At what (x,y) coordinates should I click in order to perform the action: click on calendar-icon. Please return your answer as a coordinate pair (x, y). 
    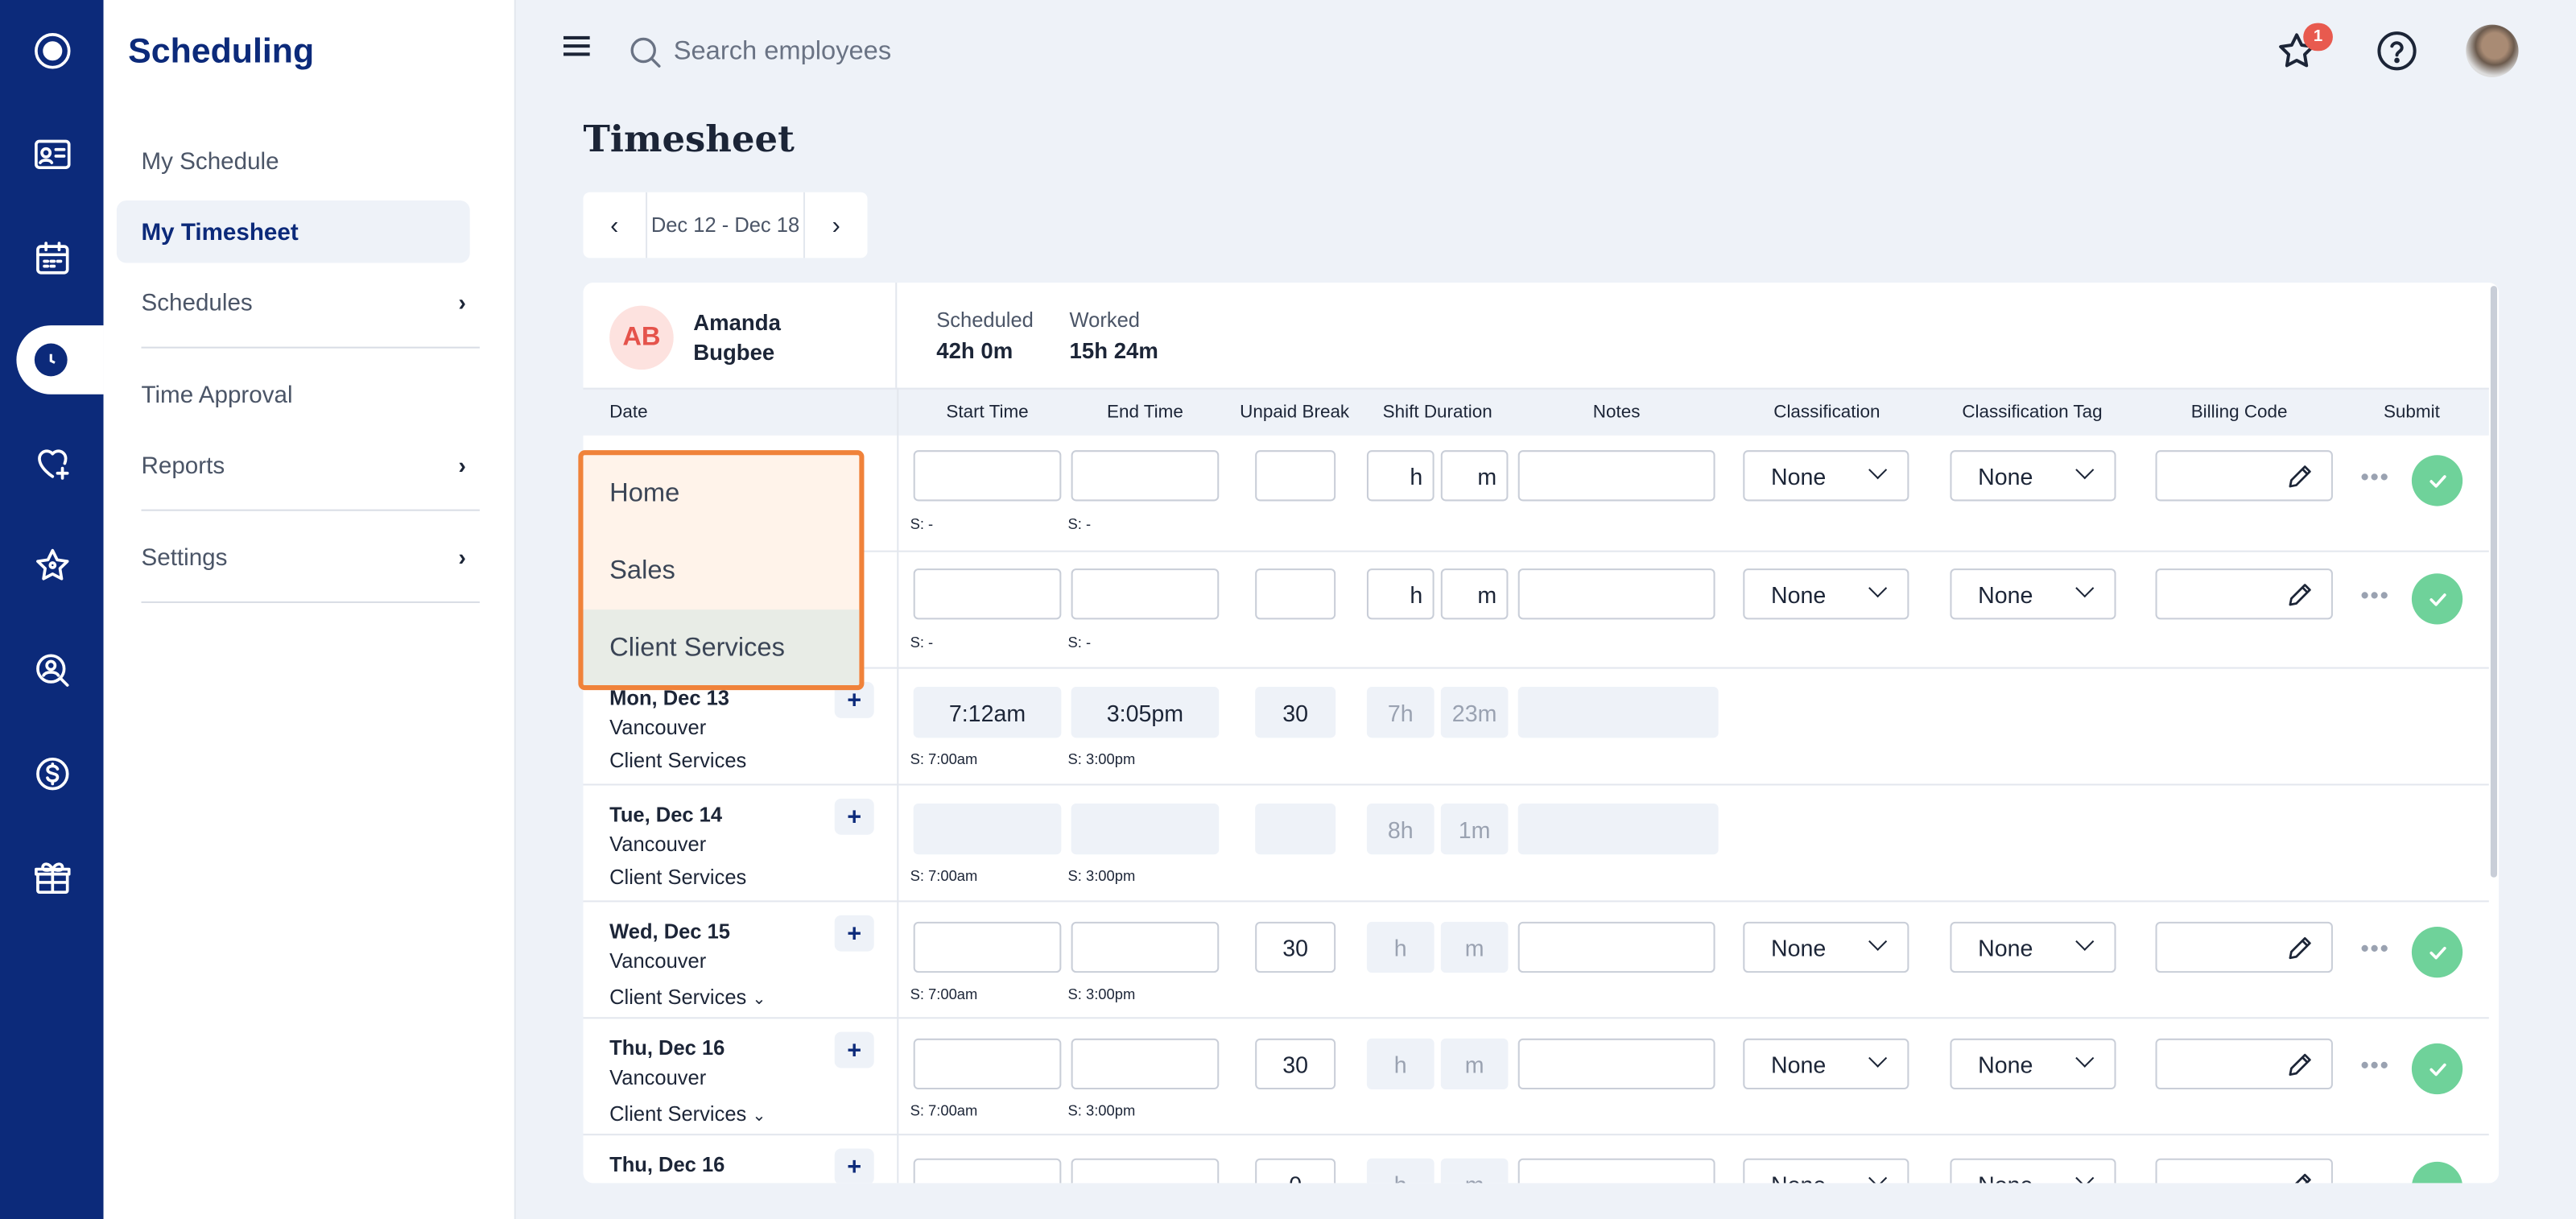
    Looking at the image, I should click on (52, 258).